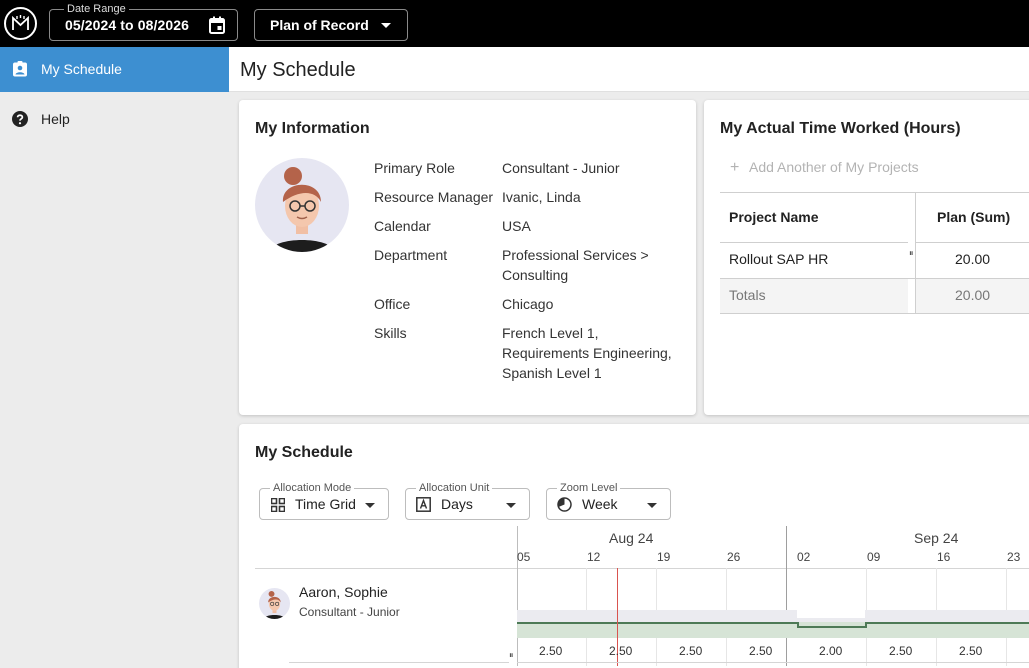 This screenshot has width=1029, height=668. What do you see at coordinates (304, 452) in the screenshot?
I see `card-title: My Schedule` at bounding box center [304, 452].